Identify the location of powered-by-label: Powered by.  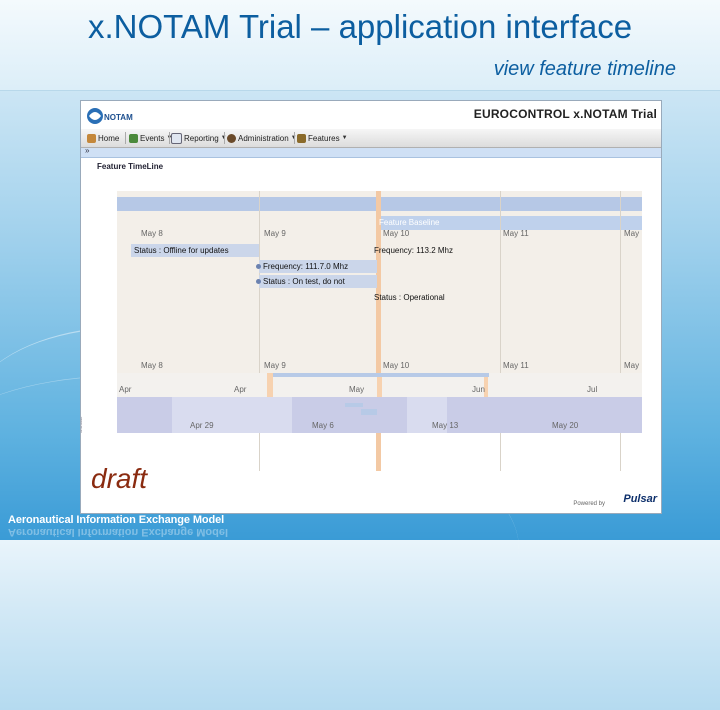
(589, 504).